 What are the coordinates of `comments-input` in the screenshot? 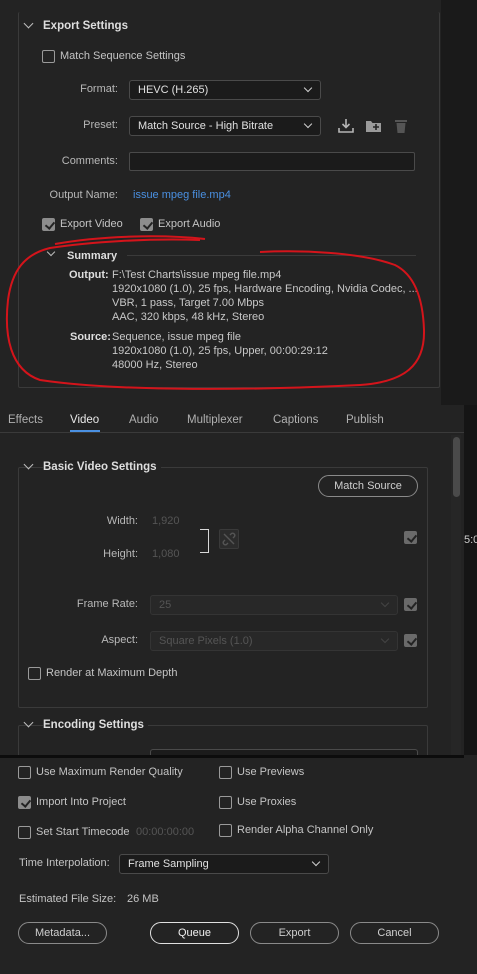 It's located at (272, 161).